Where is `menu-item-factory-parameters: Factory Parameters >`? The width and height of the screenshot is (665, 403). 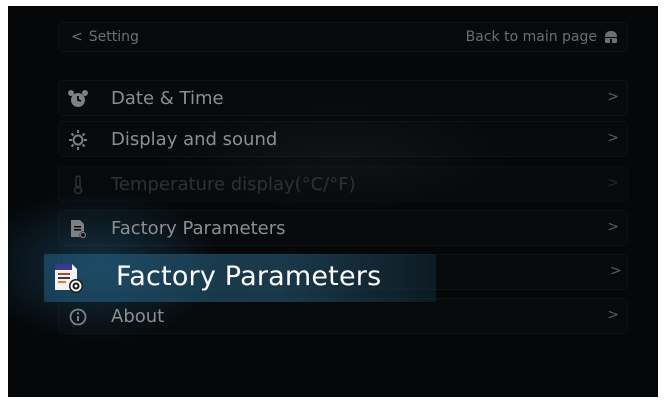
menu-item-factory-parameters: Factory Parameters > is located at coordinates (343, 228).